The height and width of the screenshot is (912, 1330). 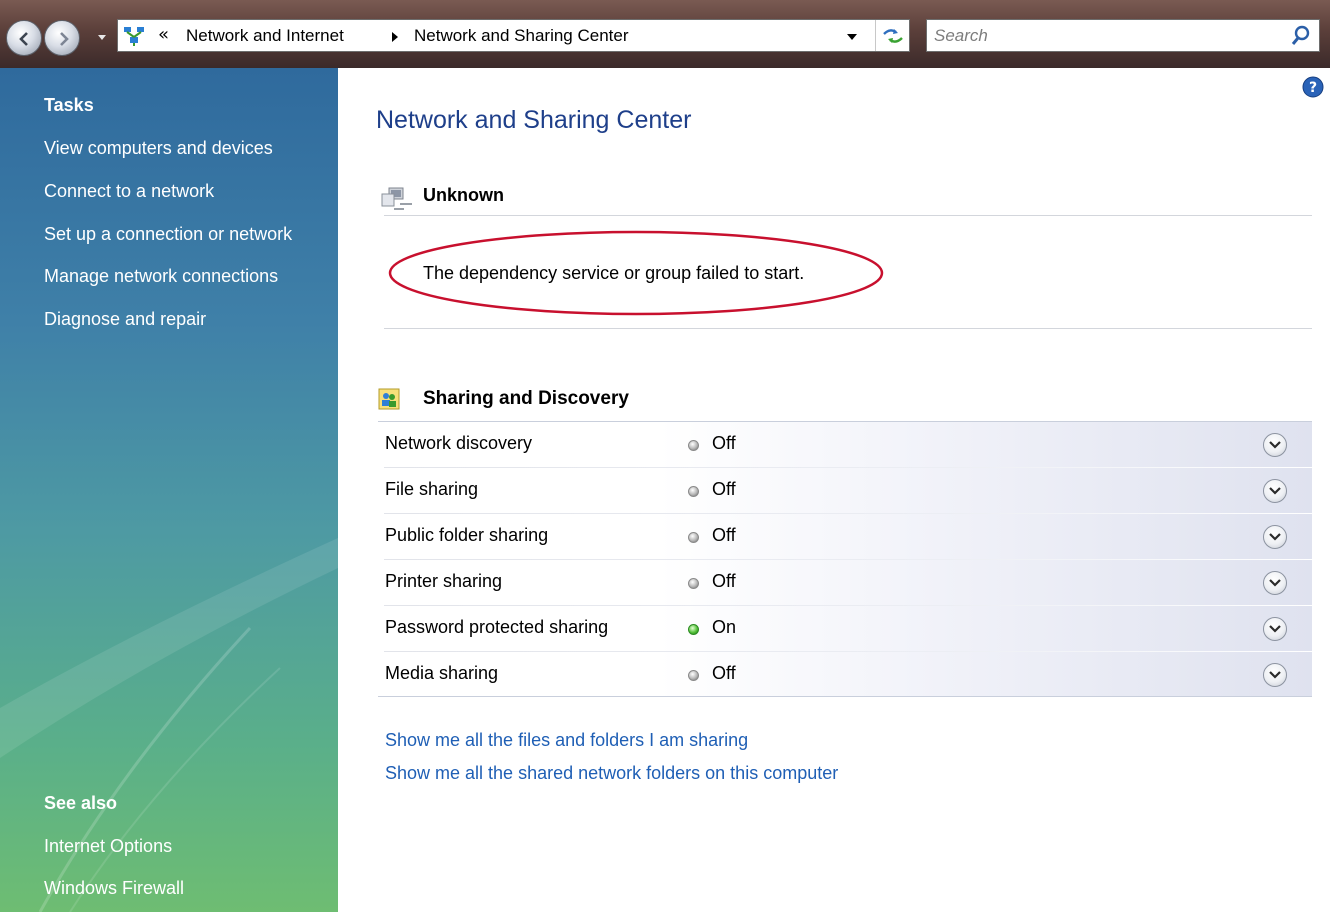 I want to click on refresh-button, so click(x=892, y=35).